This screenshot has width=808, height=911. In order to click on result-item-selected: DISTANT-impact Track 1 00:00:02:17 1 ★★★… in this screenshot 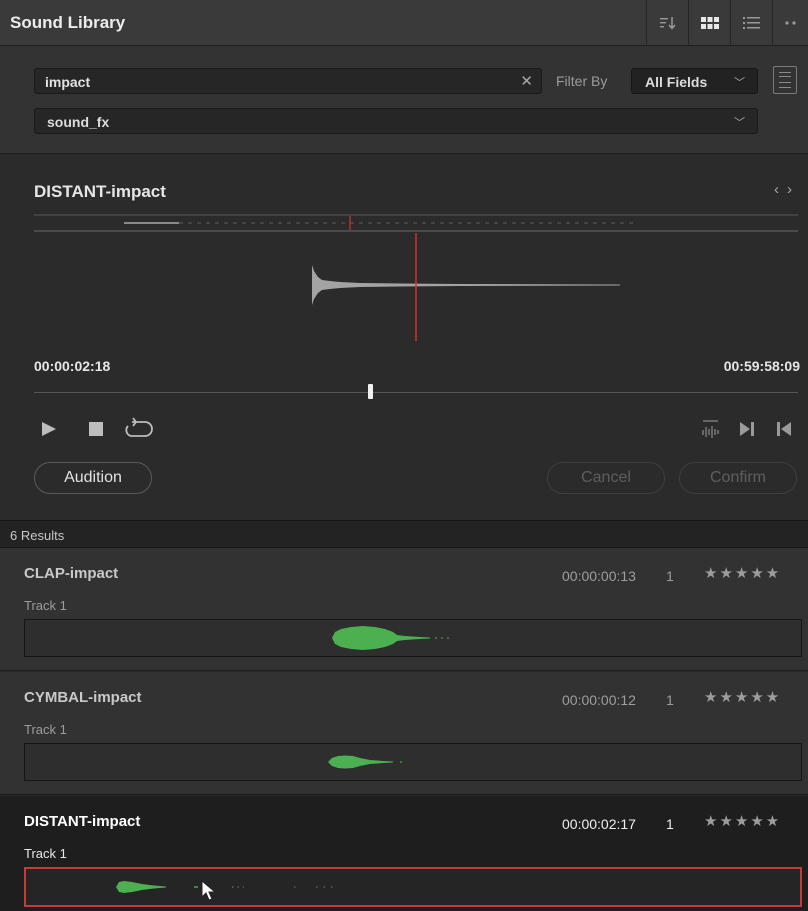, I will do `click(404, 853)`.